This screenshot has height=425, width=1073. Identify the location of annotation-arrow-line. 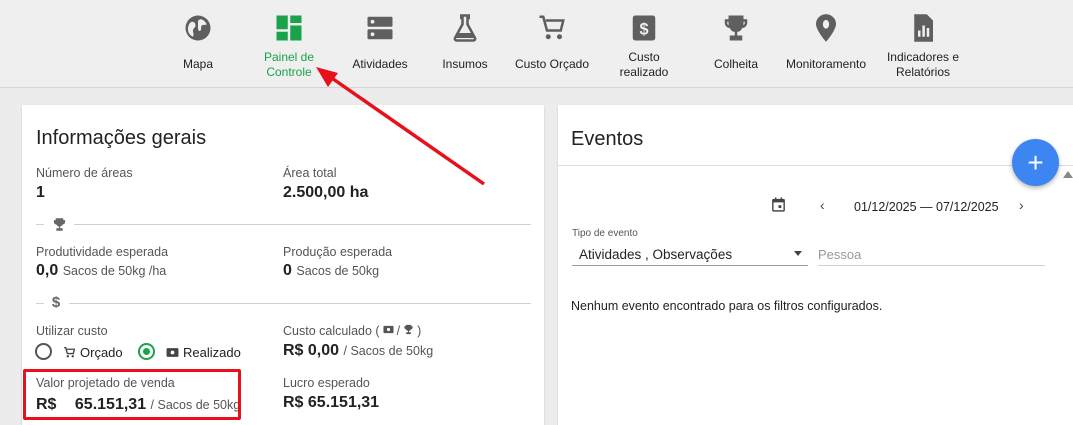
(405, 129).